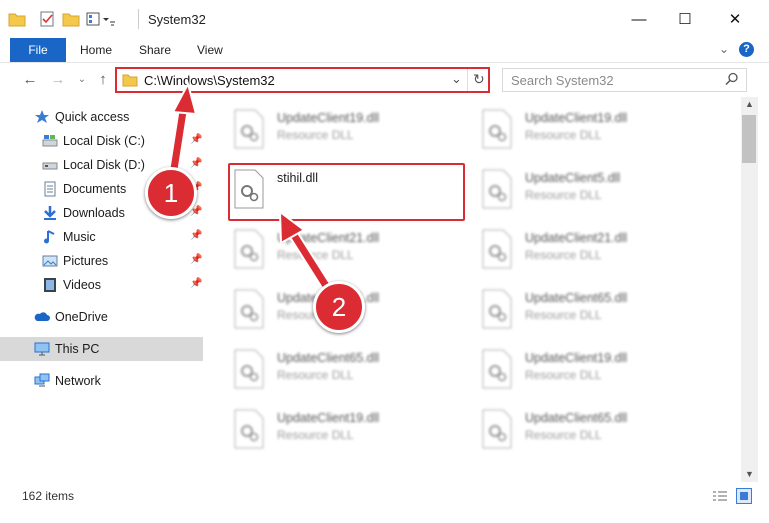  What do you see at coordinates (171, 193) in the screenshot?
I see `step-1-badge: 1` at bounding box center [171, 193].